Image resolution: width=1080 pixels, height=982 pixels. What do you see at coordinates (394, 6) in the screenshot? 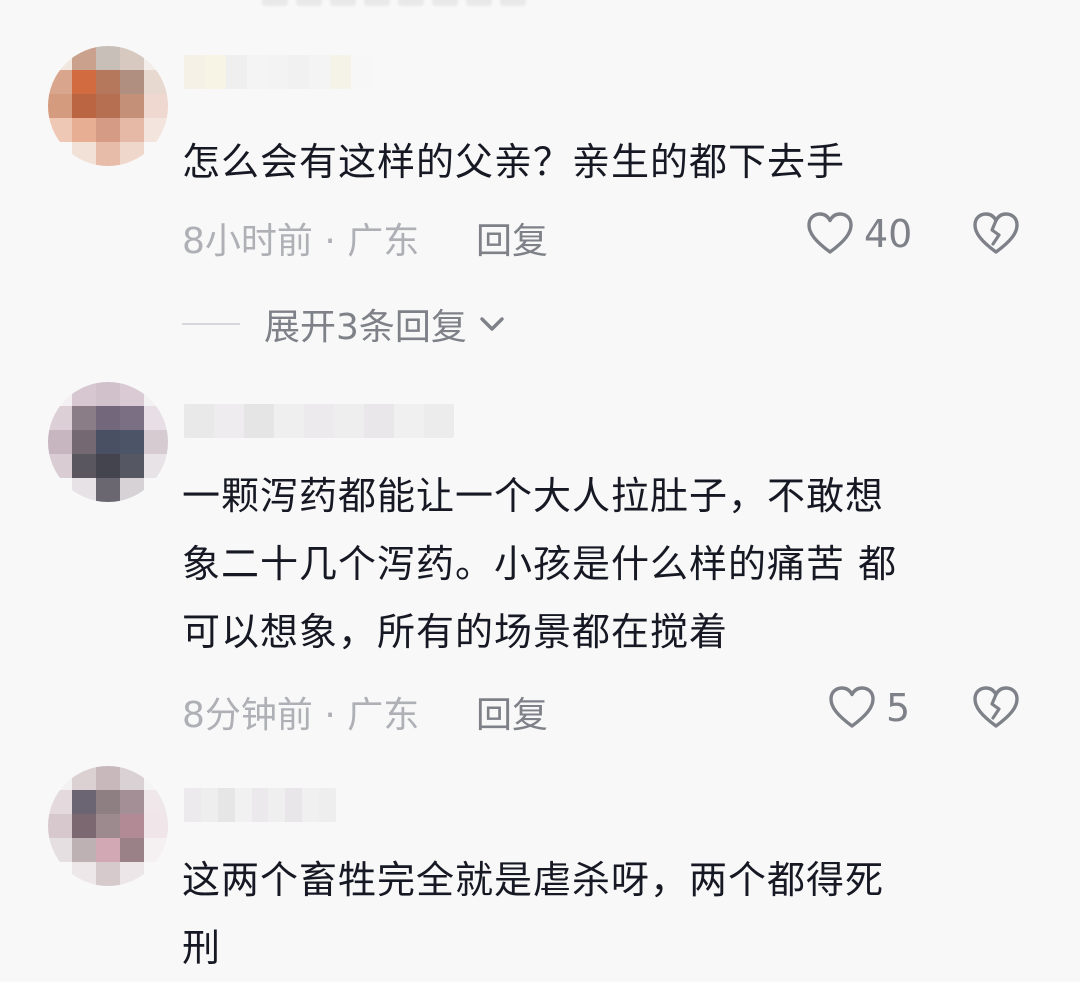
I see `previous-comment-fragment` at bounding box center [394, 6].